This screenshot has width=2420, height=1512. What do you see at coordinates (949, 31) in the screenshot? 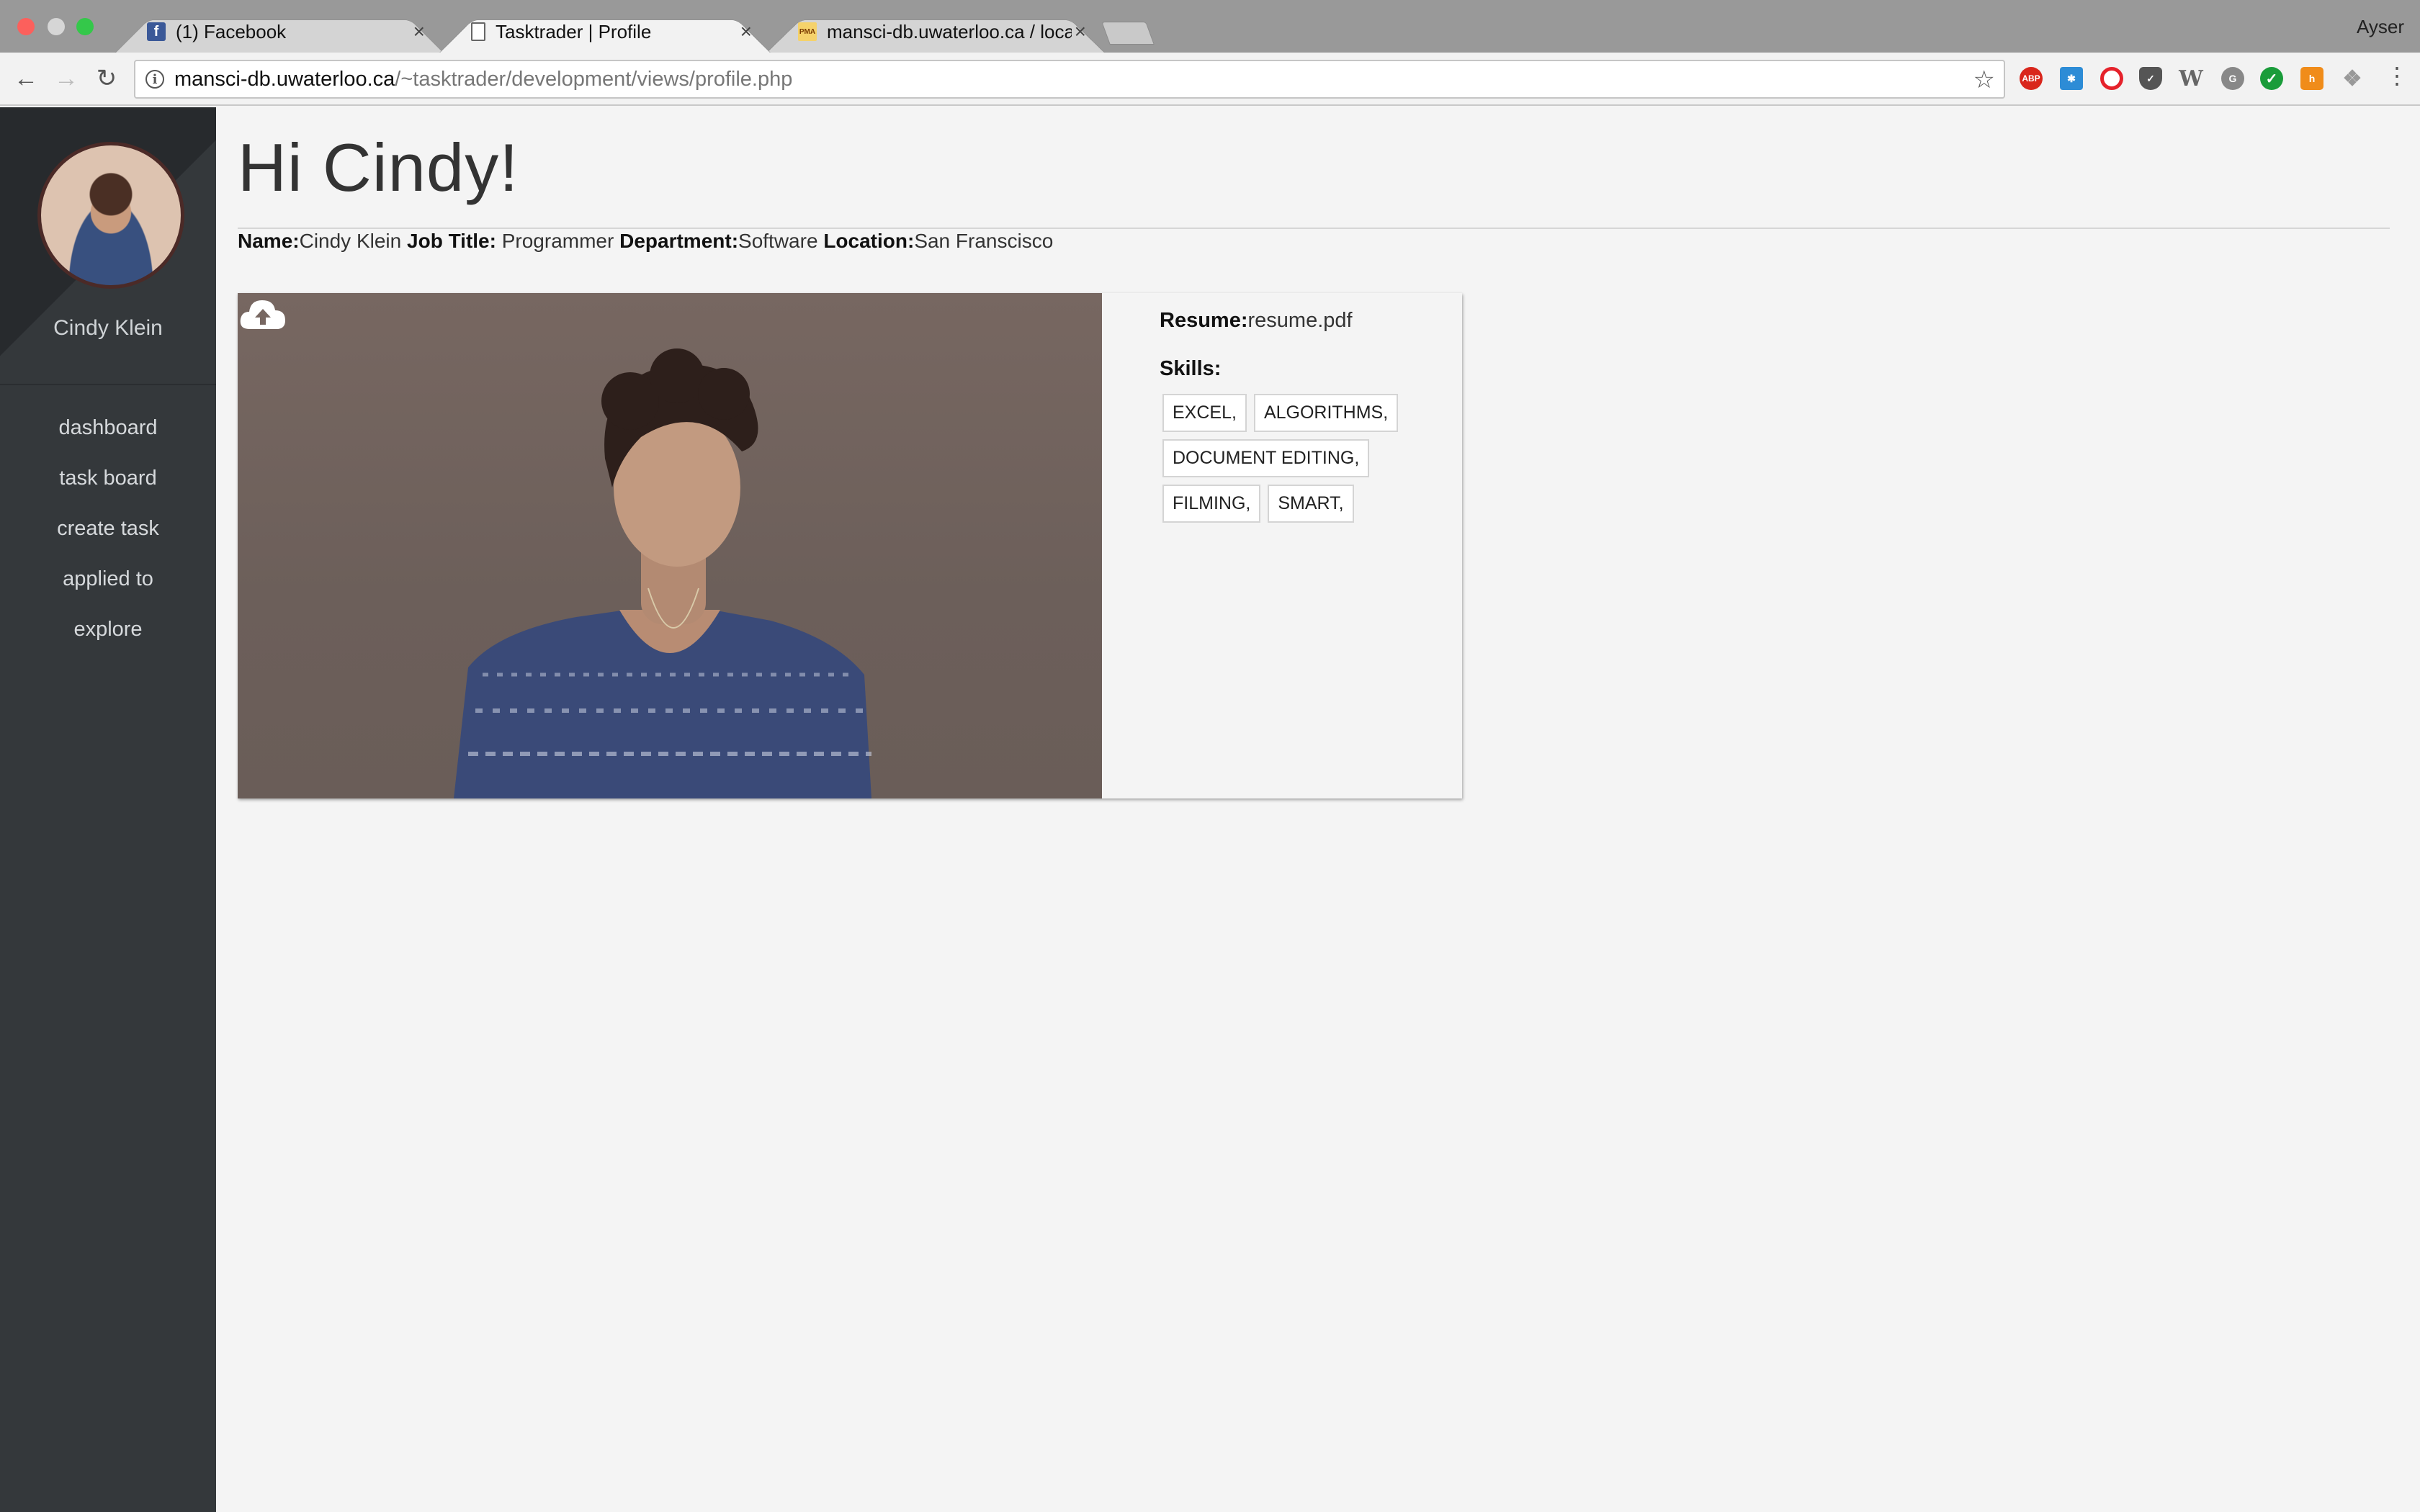
I see `tab-title: mansci-db.uwaterloo.ca / local` at bounding box center [949, 31].